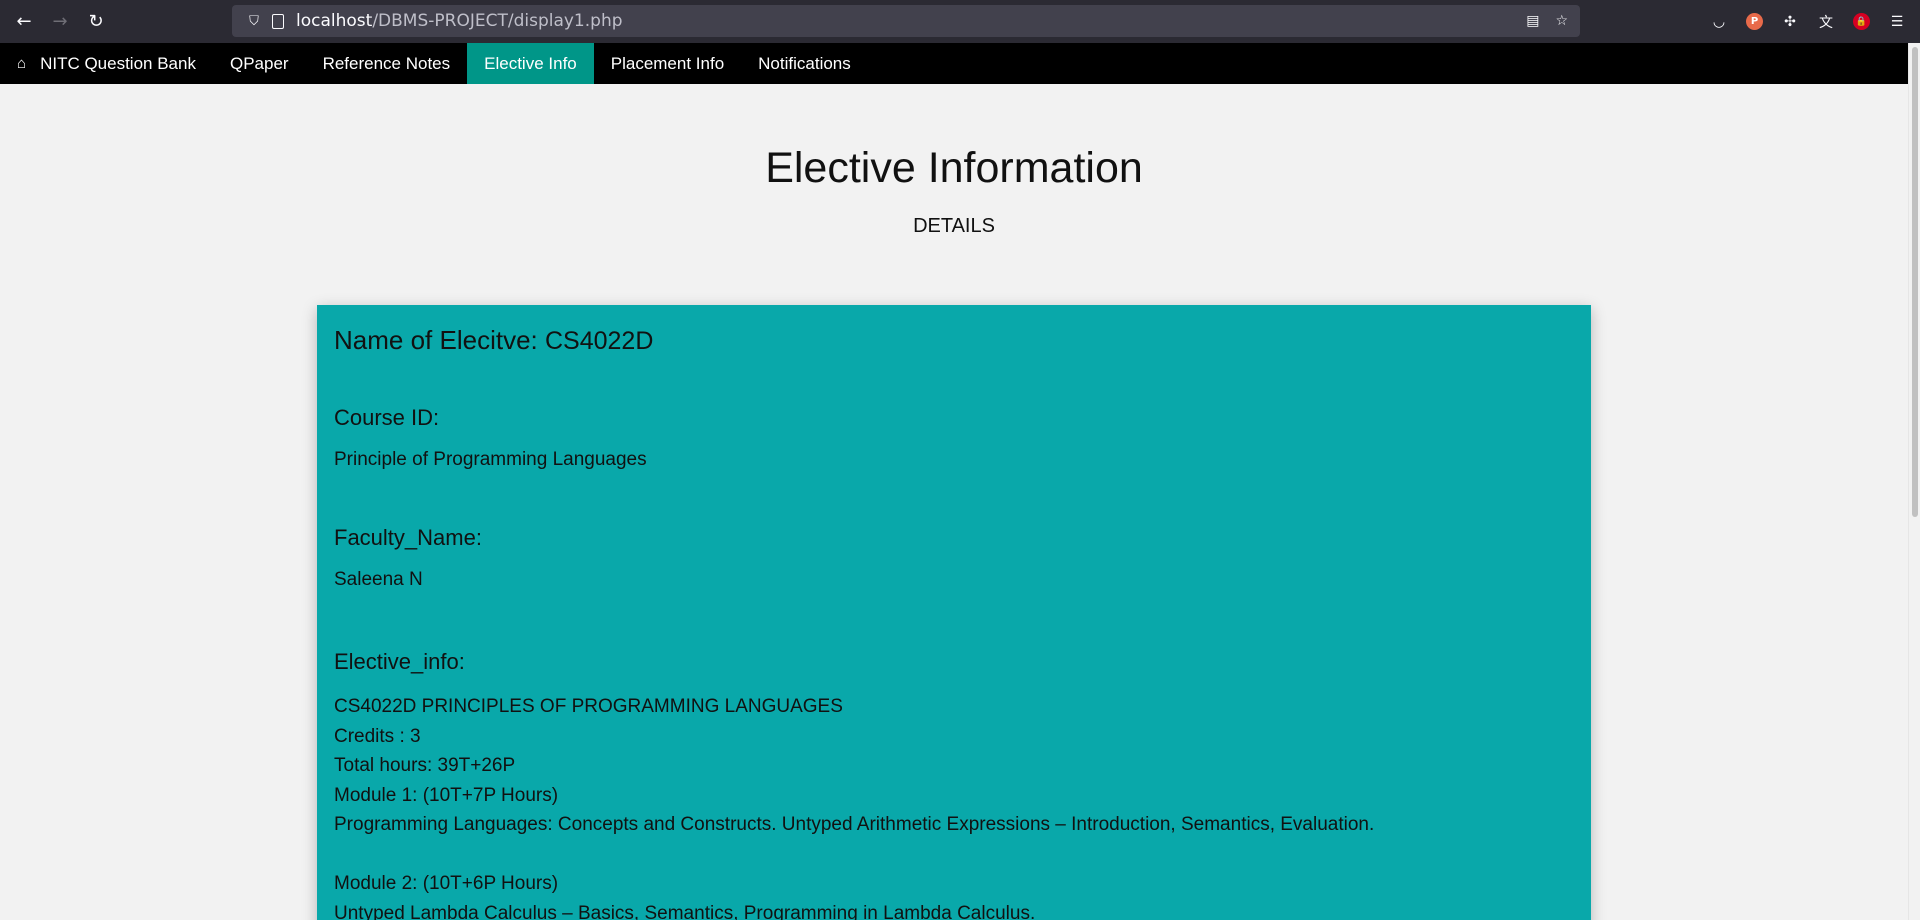 The image size is (1920, 920). I want to click on nav-item-qpaper: QPaper, so click(259, 63).